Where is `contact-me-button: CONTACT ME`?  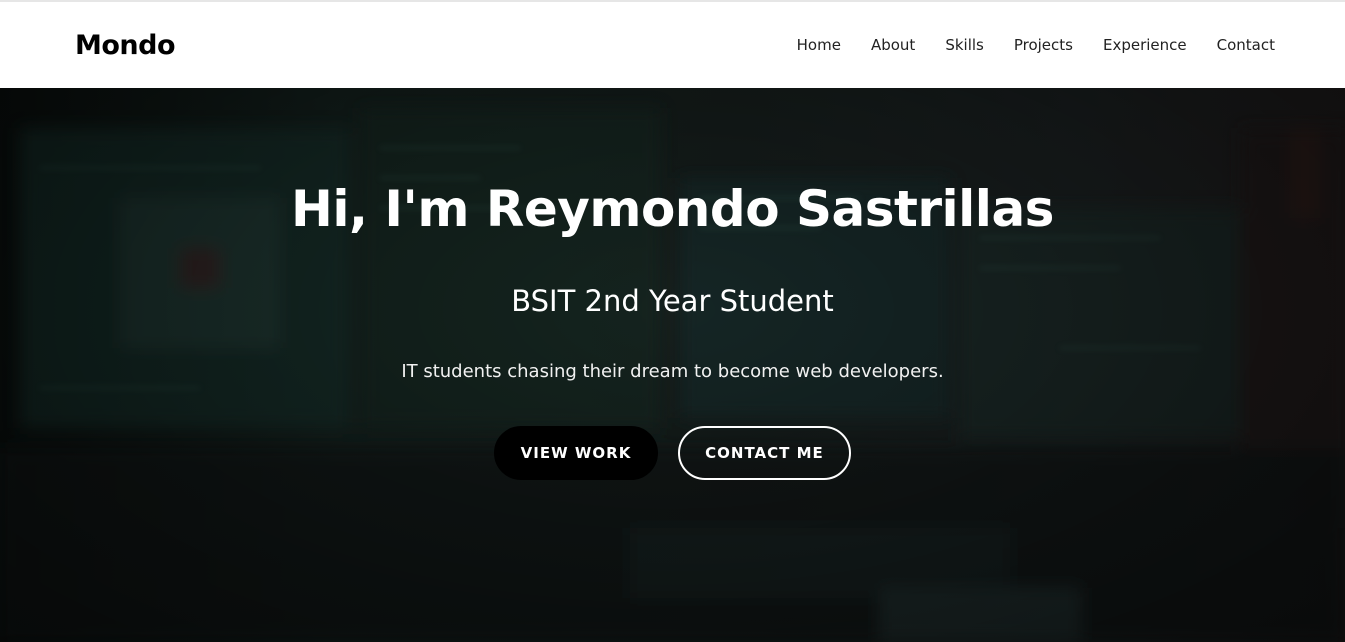
contact-me-button: CONTACT ME is located at coordinates (764, 453).